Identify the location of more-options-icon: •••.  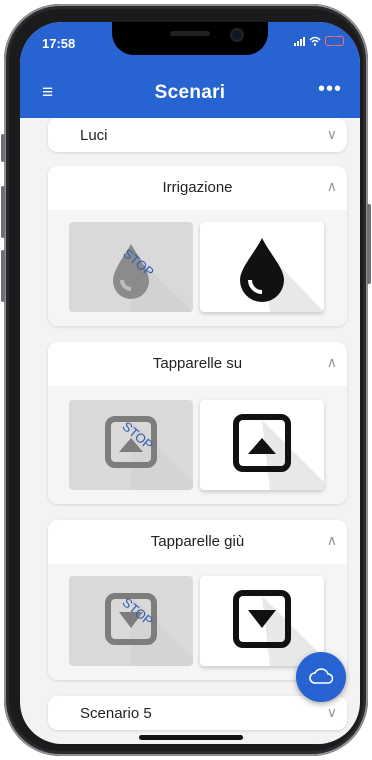
(330, 89).